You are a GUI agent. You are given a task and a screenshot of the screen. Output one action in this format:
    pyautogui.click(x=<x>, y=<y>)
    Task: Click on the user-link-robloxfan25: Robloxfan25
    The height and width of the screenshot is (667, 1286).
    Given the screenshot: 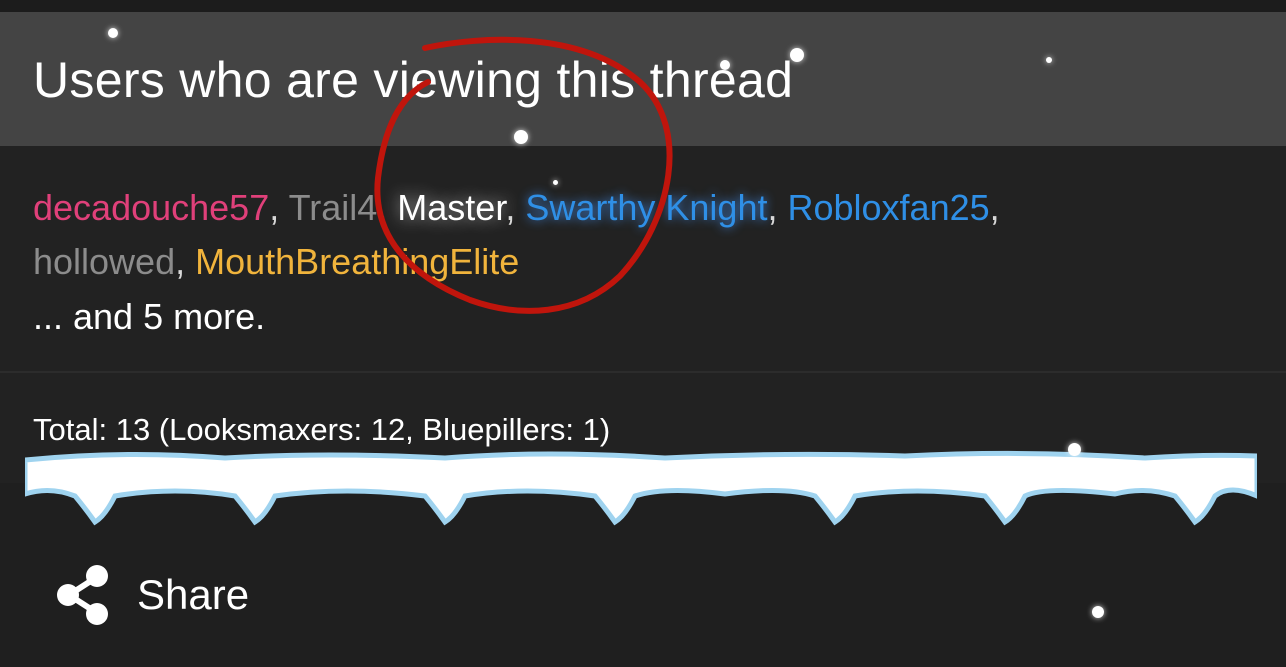 What is the action you would take?
    pyautogui.click(x=888, y=207)
    